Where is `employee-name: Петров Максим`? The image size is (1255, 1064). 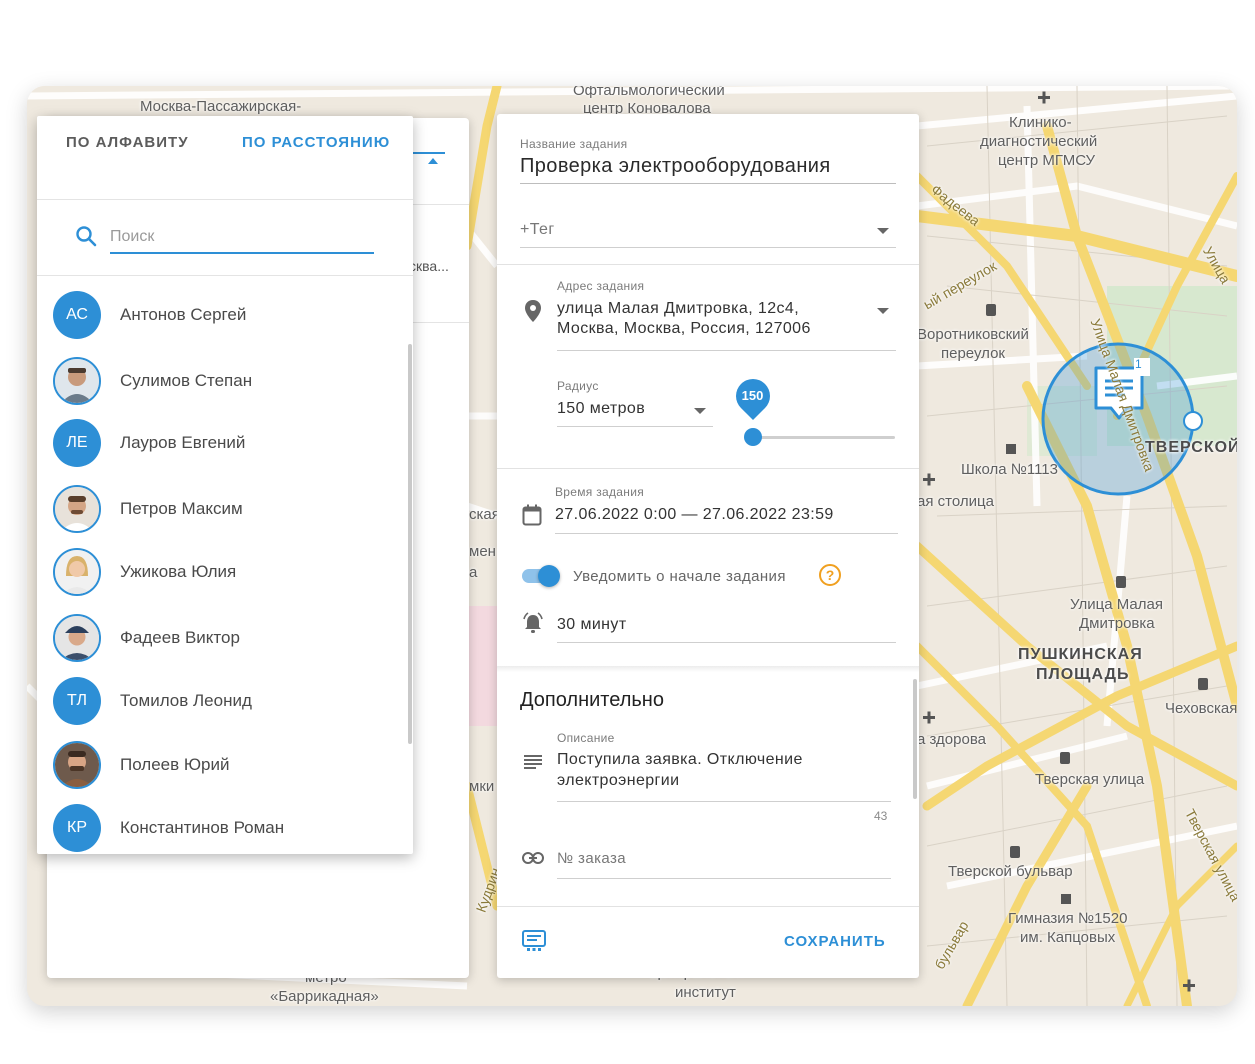
employee-name: Петров Максим is located at coordinates (181, 508).